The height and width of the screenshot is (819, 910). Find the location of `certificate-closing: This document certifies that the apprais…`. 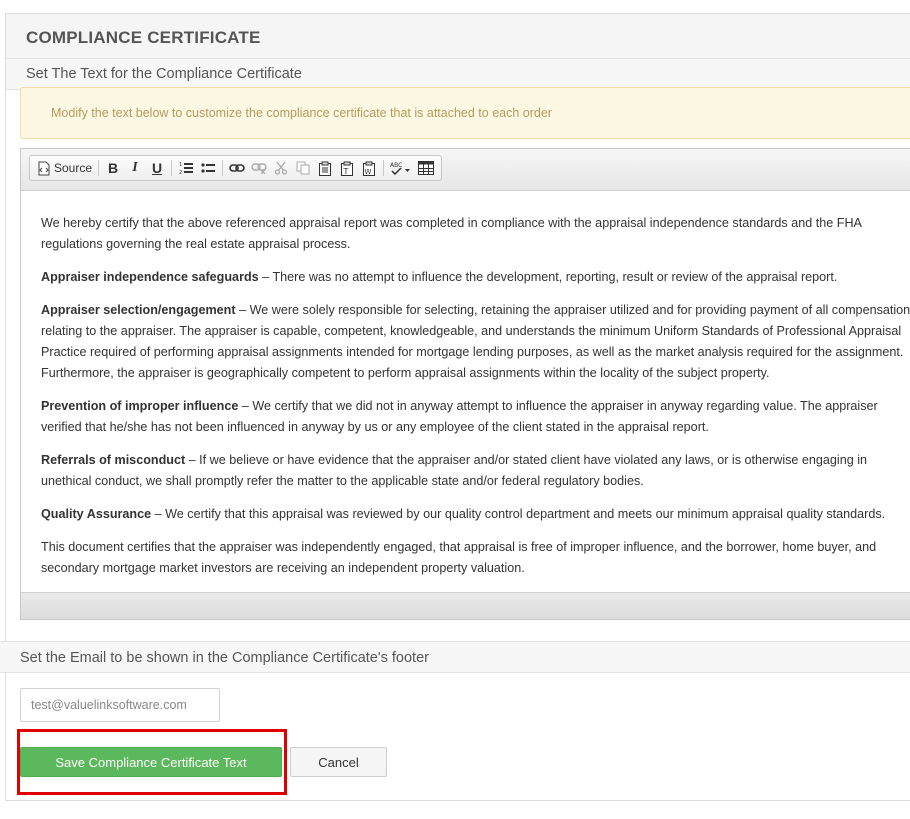

certificate-closing: This document certifies that the apprais… is located at coordinates (459, 557).